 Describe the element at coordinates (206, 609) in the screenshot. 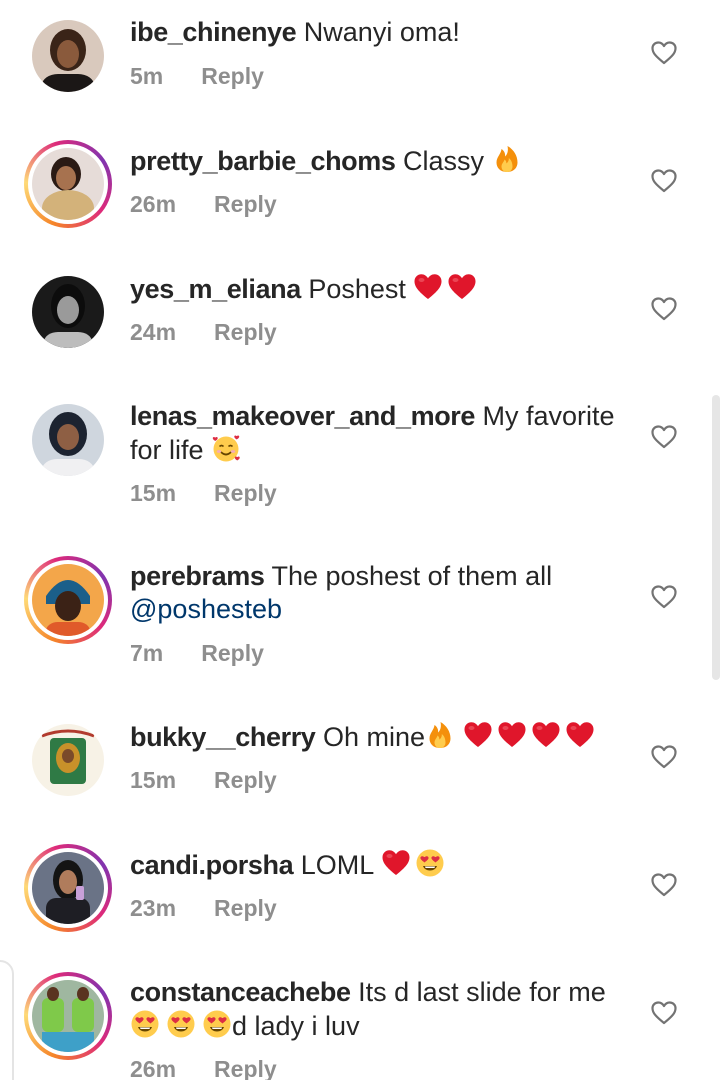

I see `mention-link: @poshesteb` at that location.